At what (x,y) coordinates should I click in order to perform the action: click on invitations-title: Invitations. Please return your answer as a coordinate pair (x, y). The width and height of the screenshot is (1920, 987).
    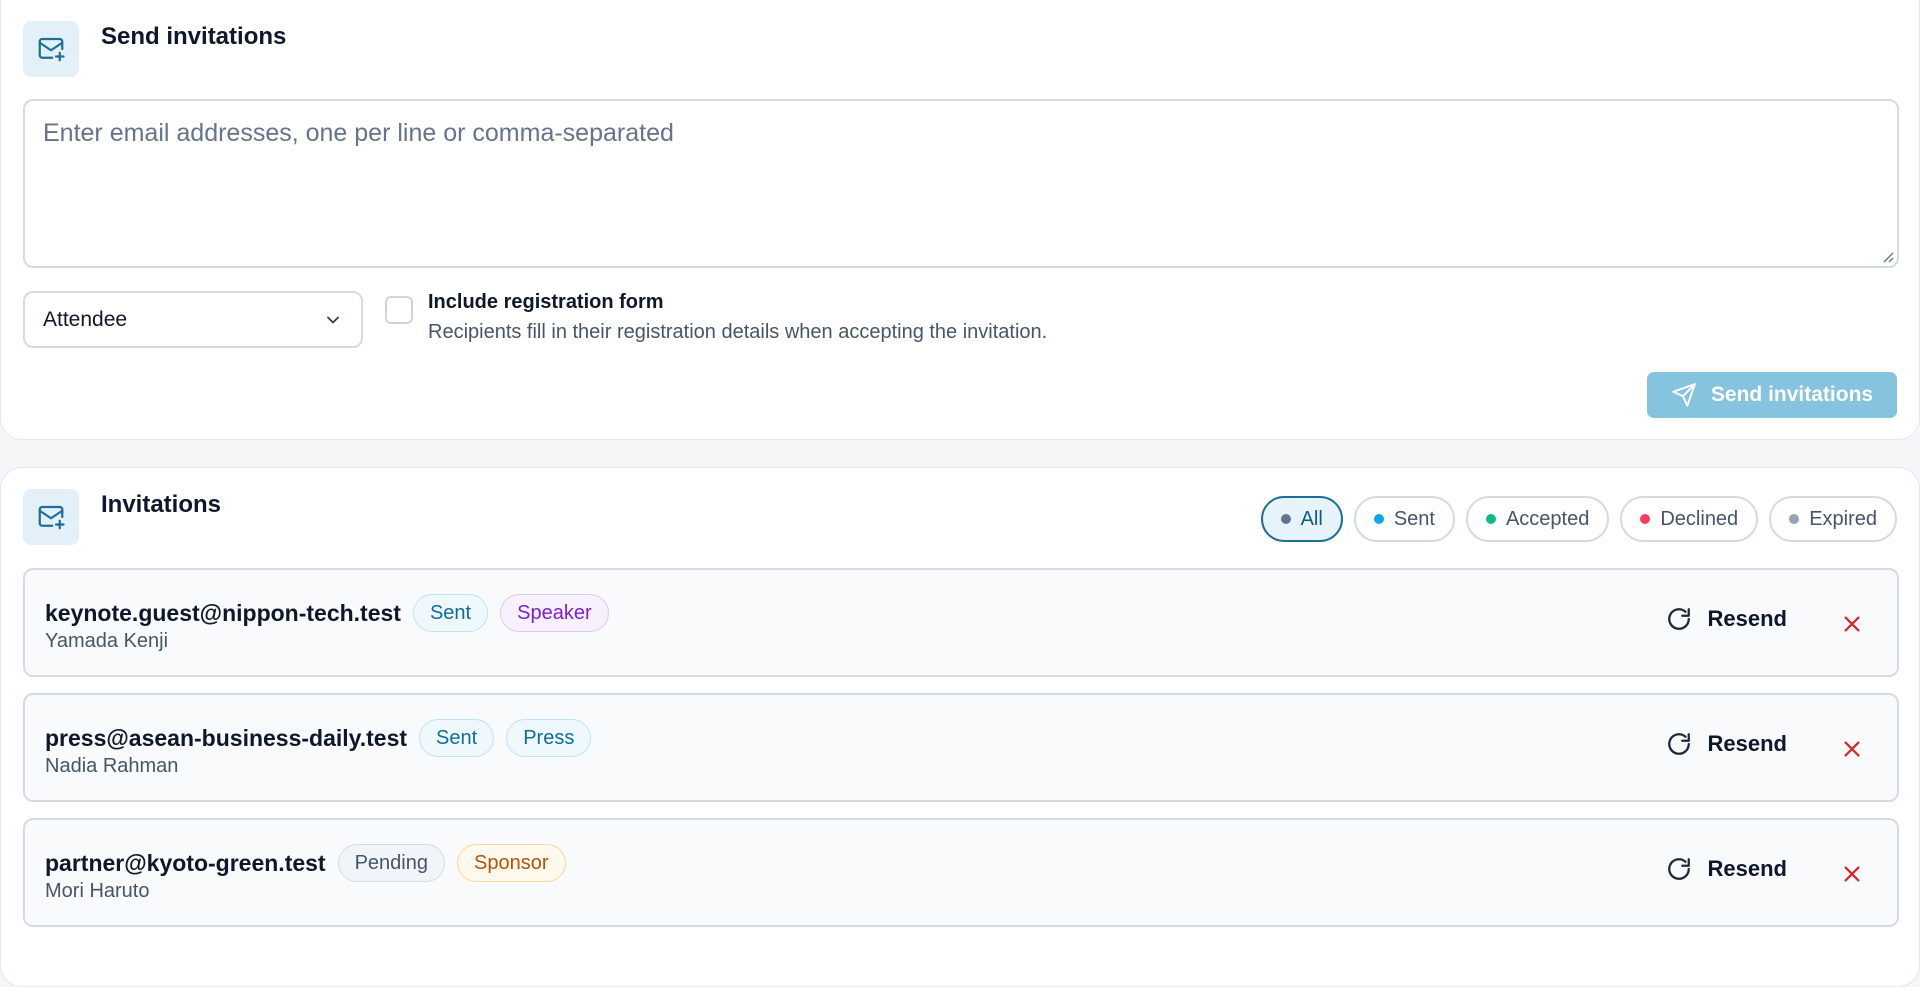
    Looking at the image, I should click on (161, 504).